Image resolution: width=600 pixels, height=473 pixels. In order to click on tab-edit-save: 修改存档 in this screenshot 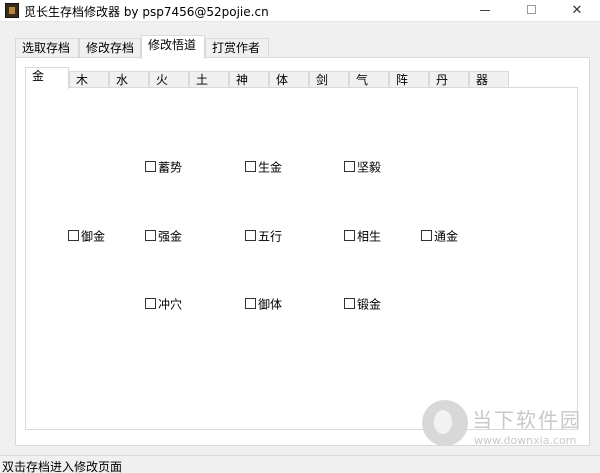, I will do `click(110, 48)`.